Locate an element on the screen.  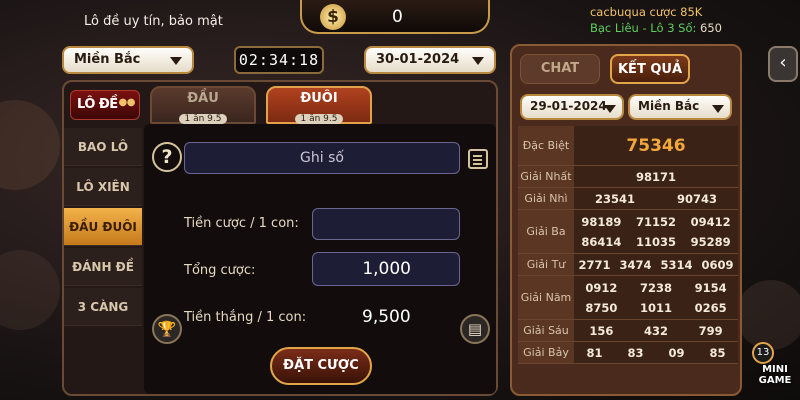
results-row: Giải Sáu 156 432 799 is located at coordinates (628, 331).